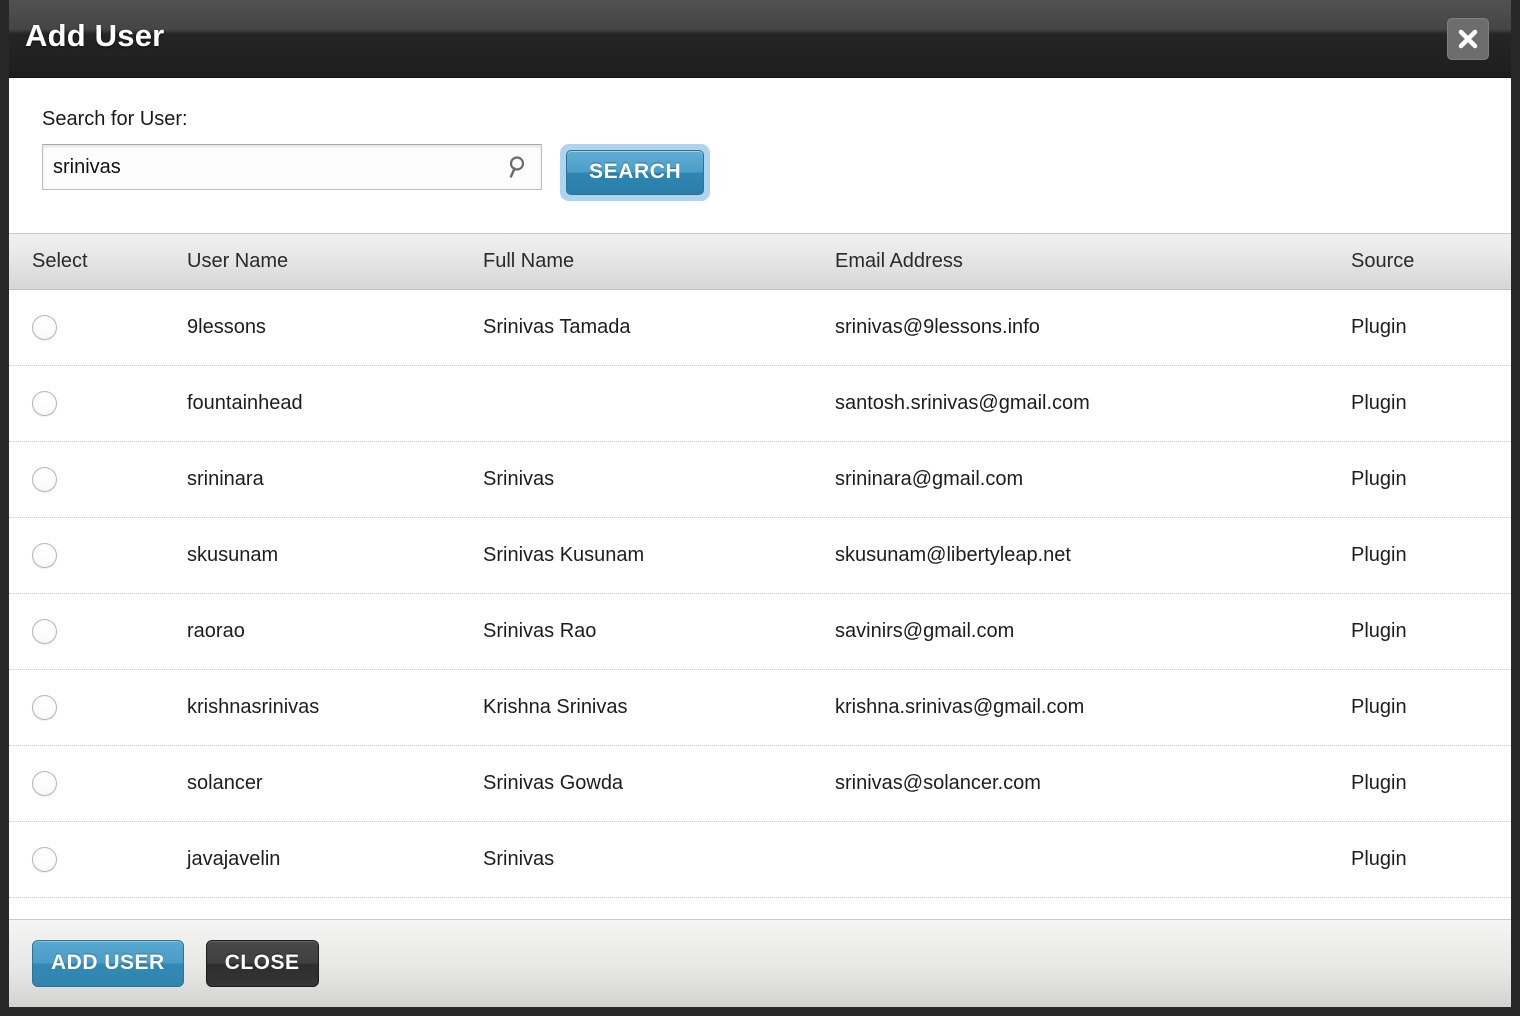  Describe the element at coordinates (225, 479) in the screenshot. I see `user-name-cell: srininara` at that location.